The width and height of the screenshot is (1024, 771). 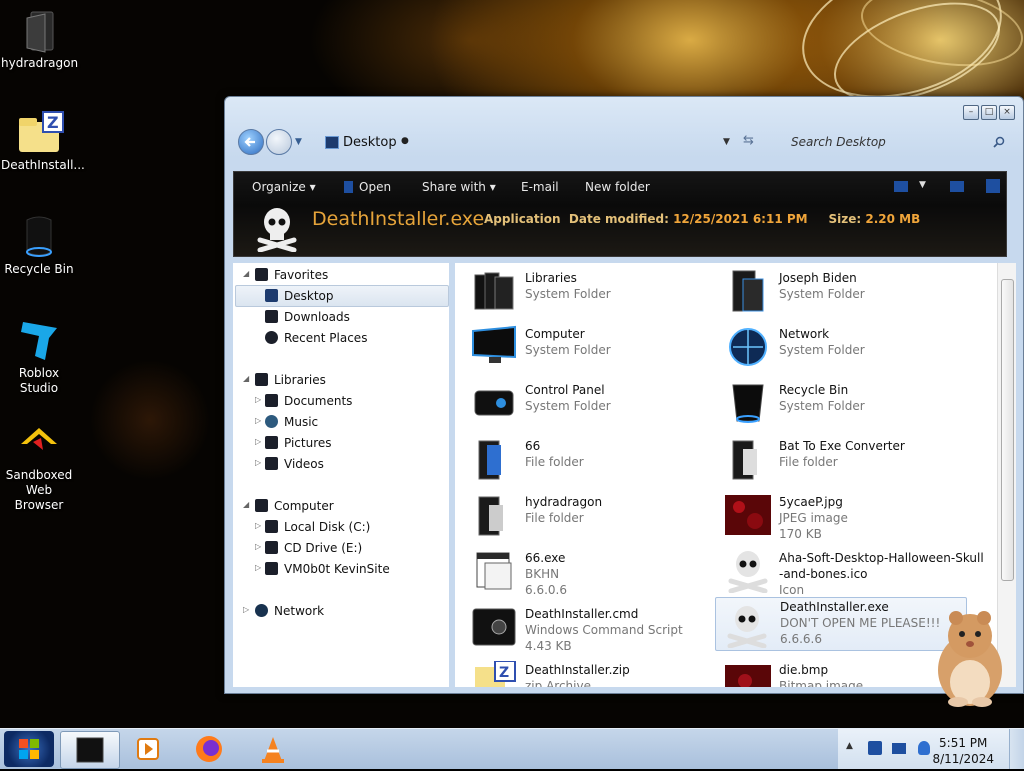 I want to click on file-item: Z DeathInstaller.zip zip Archive, so click(x=590, y=672).